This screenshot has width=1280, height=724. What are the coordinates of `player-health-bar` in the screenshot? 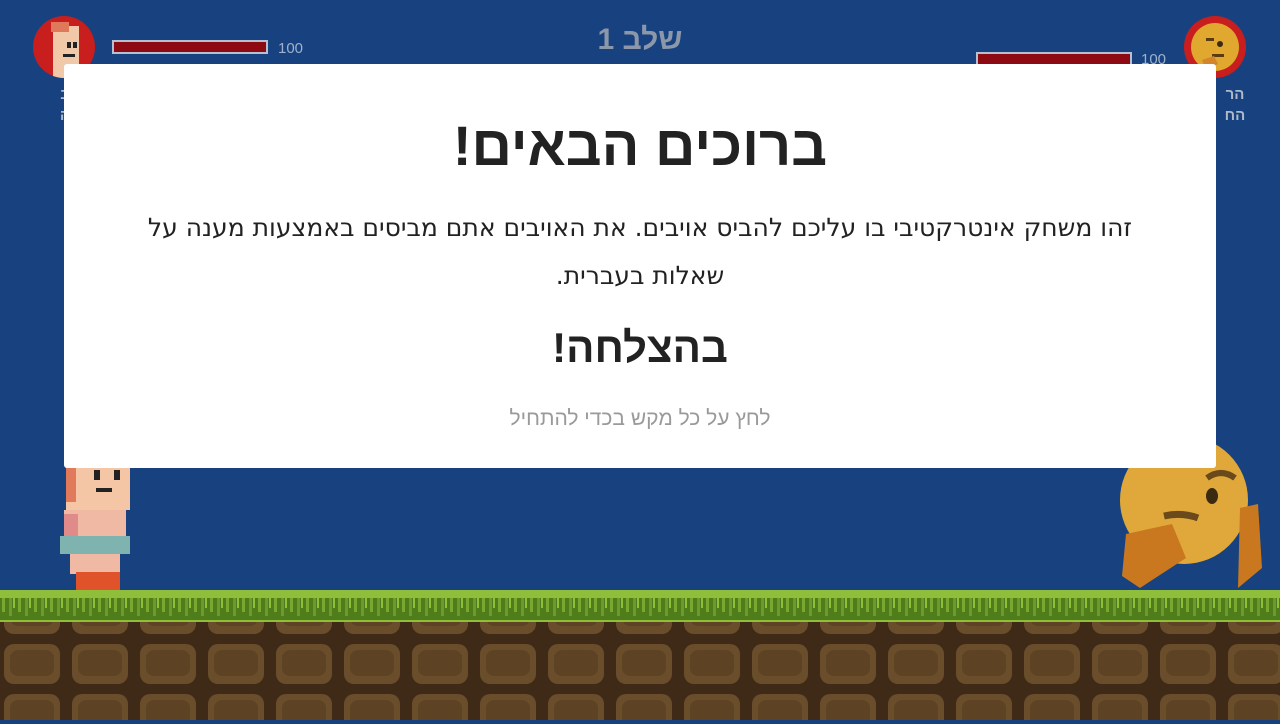 It's located at (190, 47).